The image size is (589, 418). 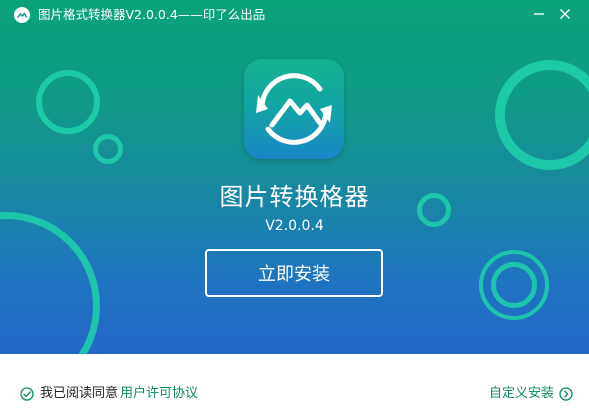 I want to click on close-icon, so click(x=565, y=14).